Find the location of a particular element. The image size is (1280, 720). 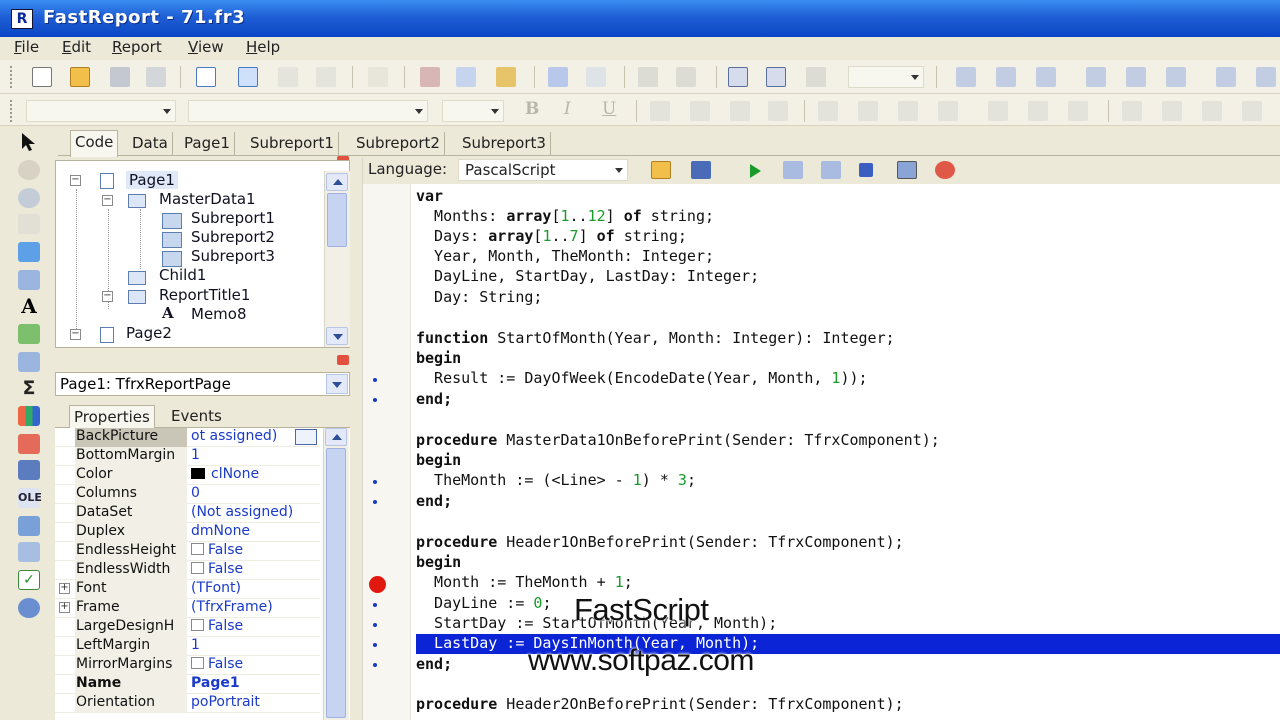

align-left-icon is located at coordinates (966, 77).